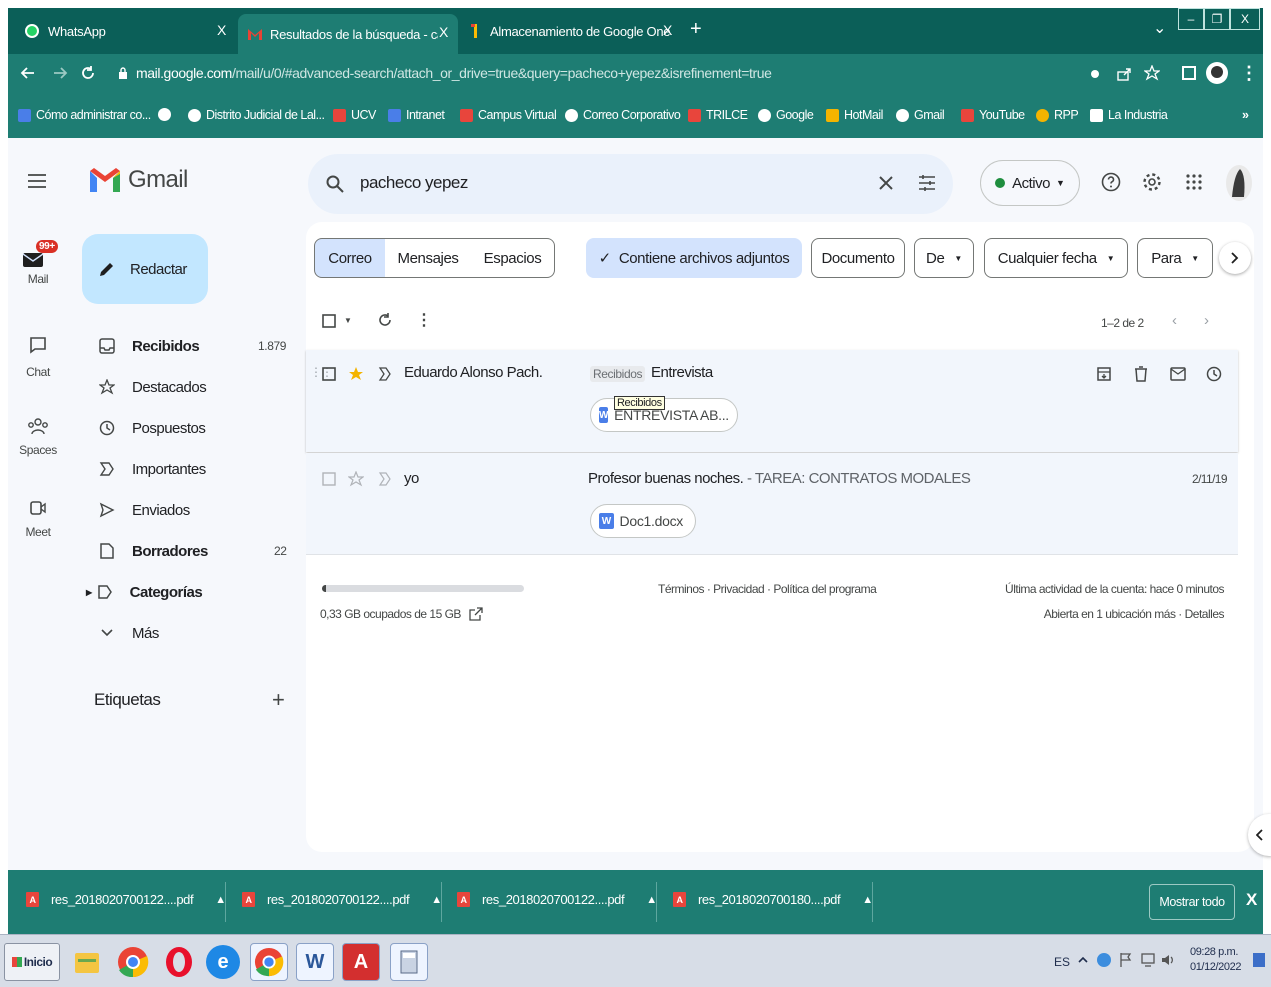  Describe the element at coordinates (694, 258) in the screenshot. I see `filter-has-attachment: ✓ Contiene archivos adjuntos` at that location.